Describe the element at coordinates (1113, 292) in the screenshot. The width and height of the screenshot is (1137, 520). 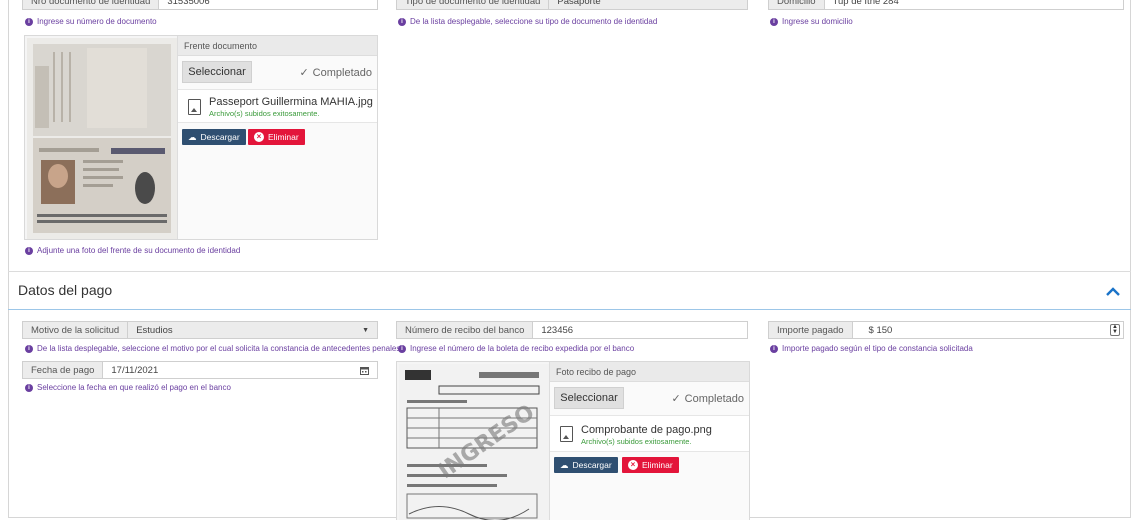
I see `chevron-up-icon` at that location.